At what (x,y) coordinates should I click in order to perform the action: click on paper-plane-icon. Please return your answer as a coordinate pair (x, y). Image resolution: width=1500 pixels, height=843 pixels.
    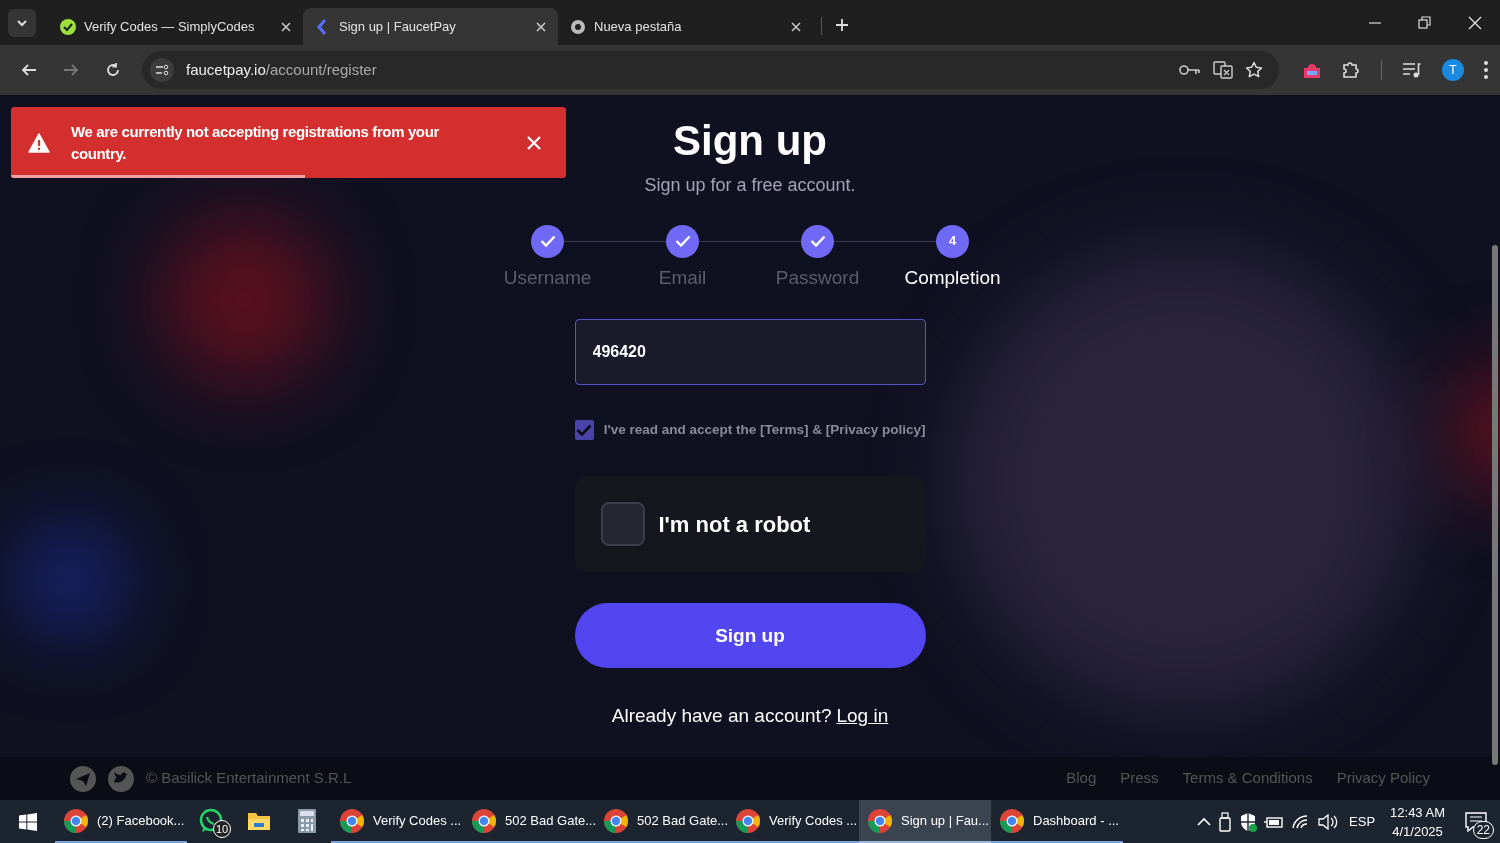
    Looking at the image, I should click on (83, 778).